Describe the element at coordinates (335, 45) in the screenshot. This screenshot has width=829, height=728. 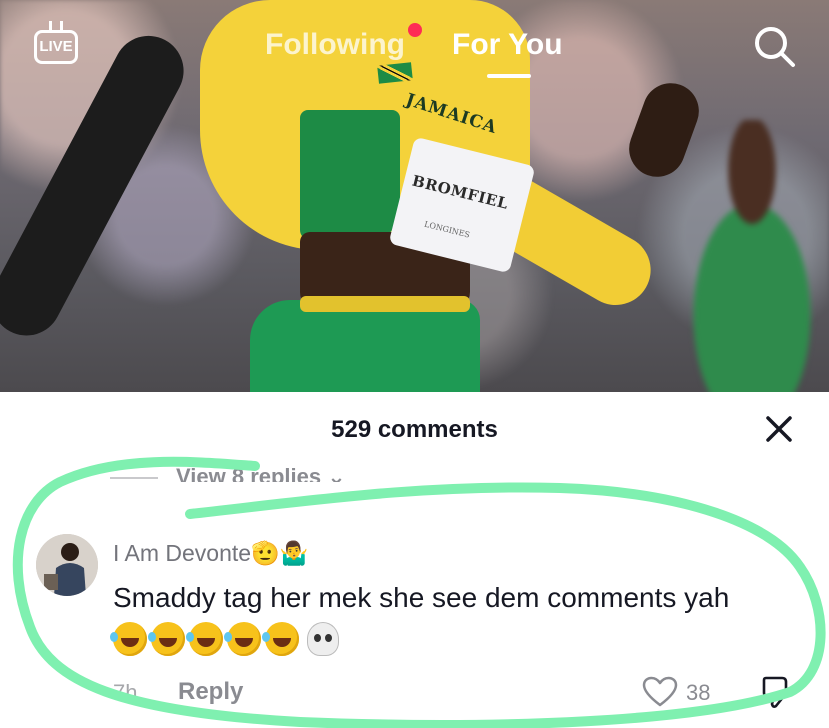
I see `tab-following: Following` at that location.